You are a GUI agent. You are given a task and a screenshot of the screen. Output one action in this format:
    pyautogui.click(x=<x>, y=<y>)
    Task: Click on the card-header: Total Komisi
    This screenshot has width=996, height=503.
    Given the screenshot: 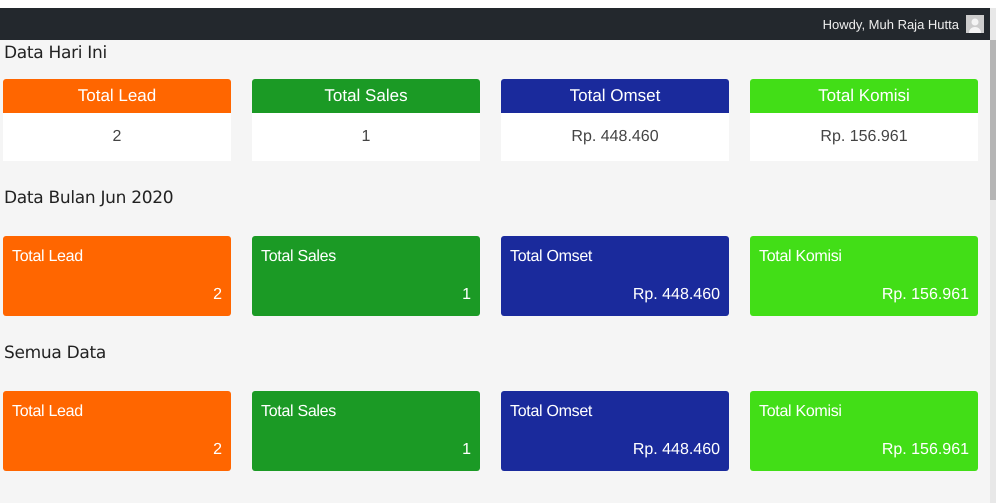 What is the action you would take?
    pyautogui.click(x=864, y=96)
    